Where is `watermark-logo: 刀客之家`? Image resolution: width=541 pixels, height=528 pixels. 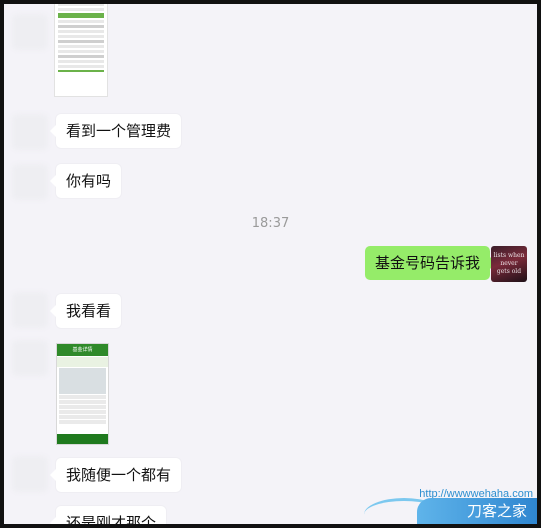
watermark-logo: 刀客之家 is located at coordinates (477, 511).